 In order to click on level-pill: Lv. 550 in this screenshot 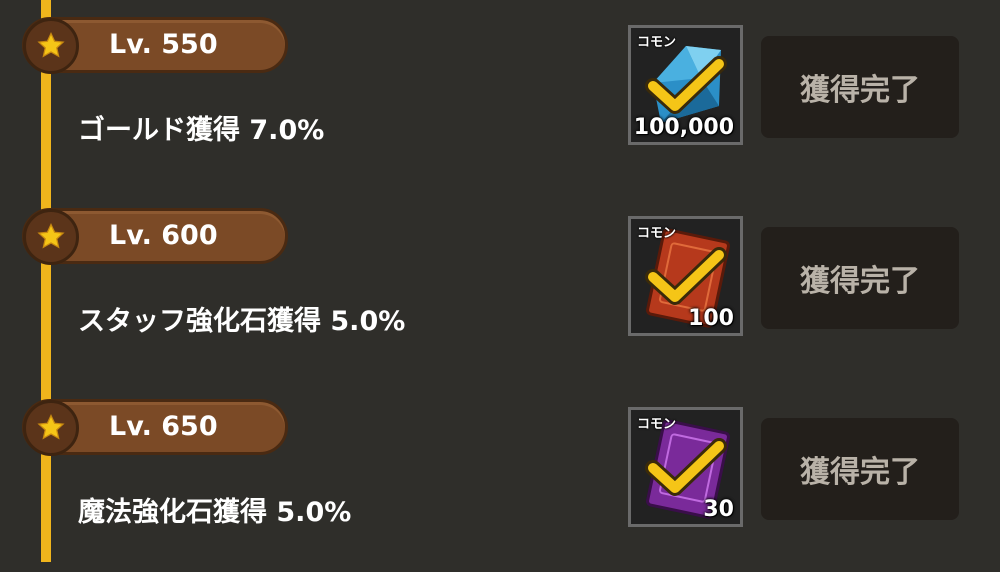, I will do `click(155, 45)`.